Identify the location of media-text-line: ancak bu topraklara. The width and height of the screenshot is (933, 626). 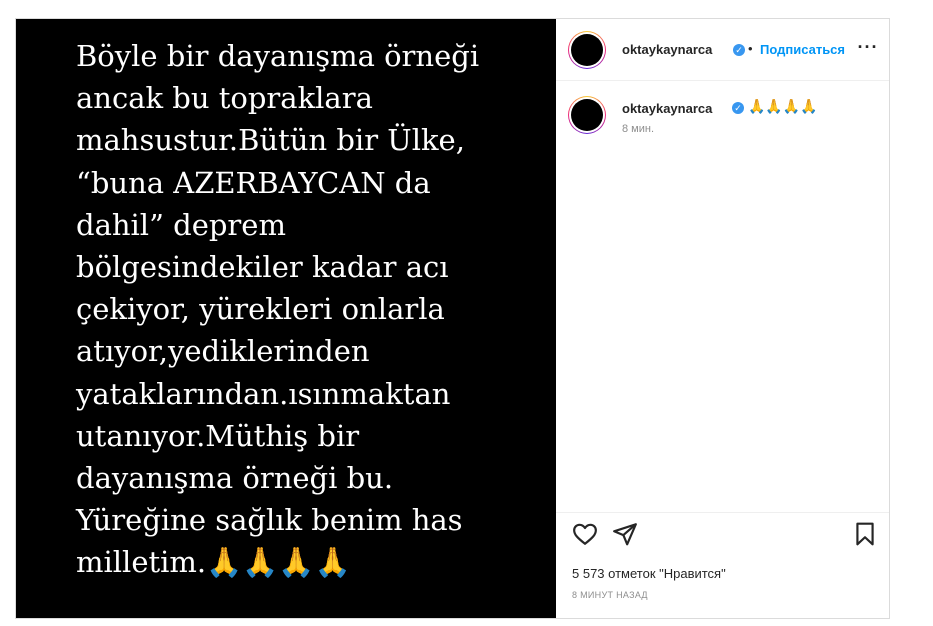
(224, 98).